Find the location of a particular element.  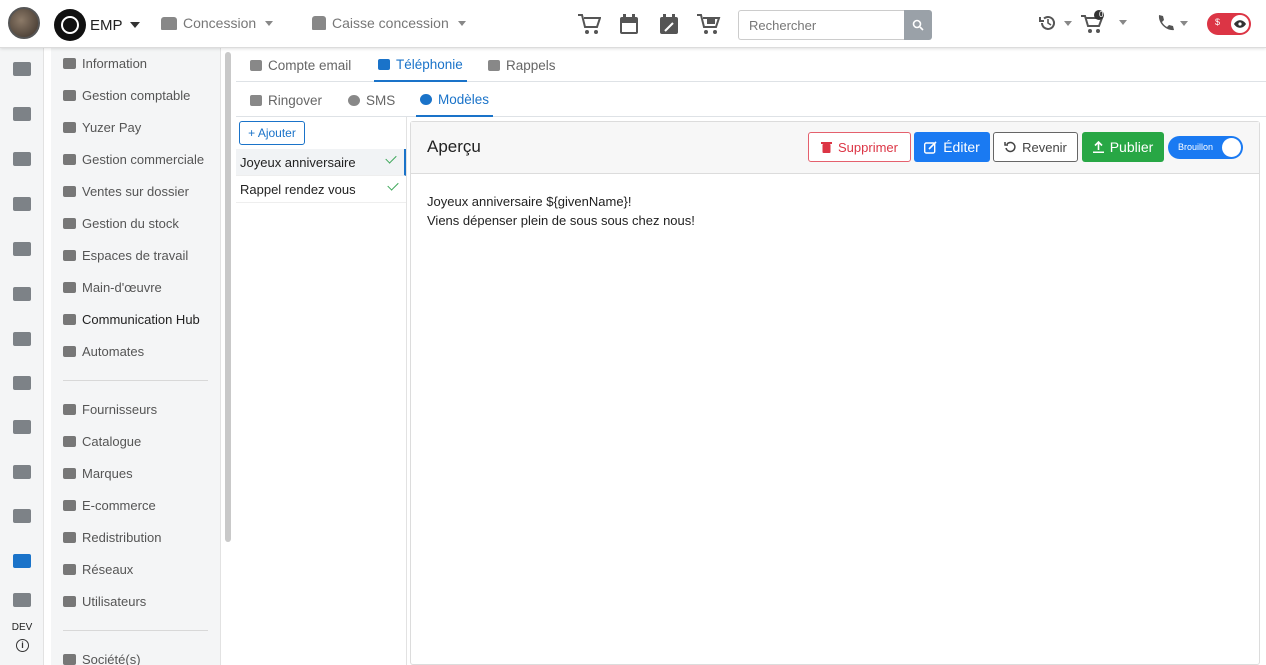

chart-icon is located at coordinates (22, 516).